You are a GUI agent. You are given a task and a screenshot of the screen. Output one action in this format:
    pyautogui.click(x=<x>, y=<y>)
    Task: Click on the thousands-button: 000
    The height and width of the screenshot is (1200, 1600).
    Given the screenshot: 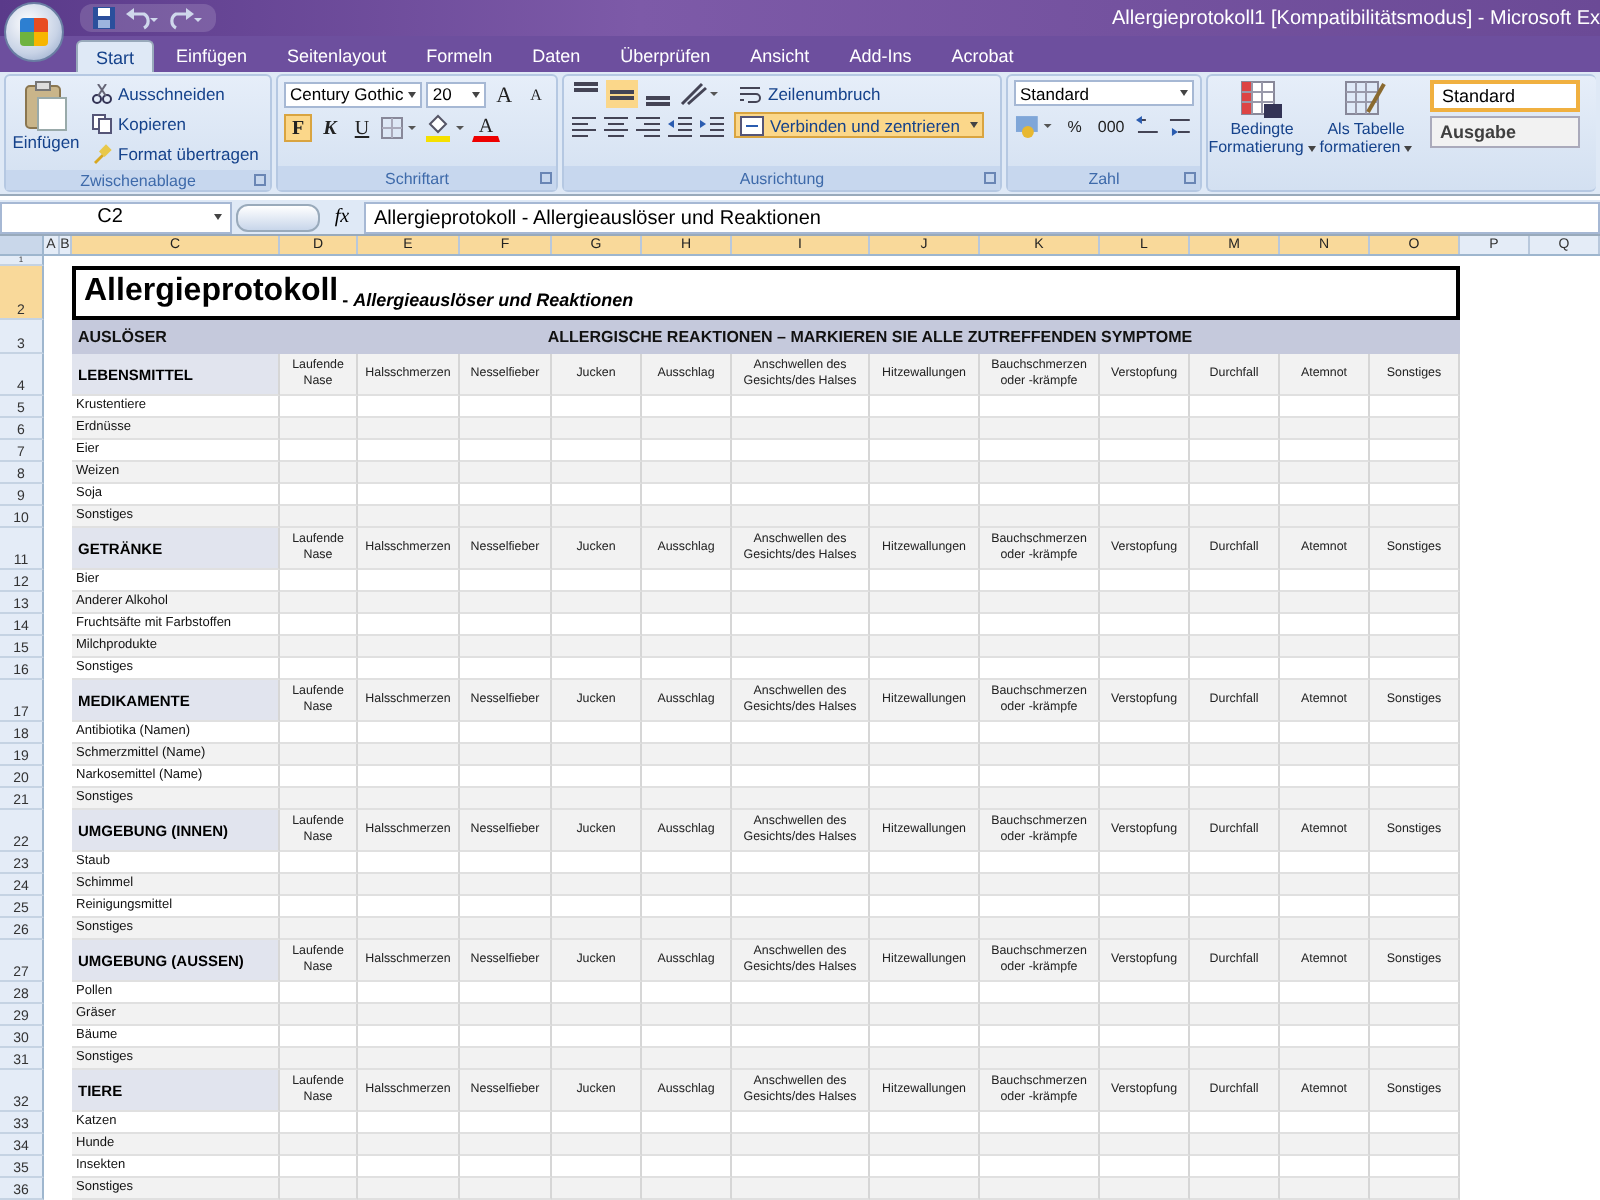 What is the action you would take?
    pyautogui.click(x=1111, y=126)
    